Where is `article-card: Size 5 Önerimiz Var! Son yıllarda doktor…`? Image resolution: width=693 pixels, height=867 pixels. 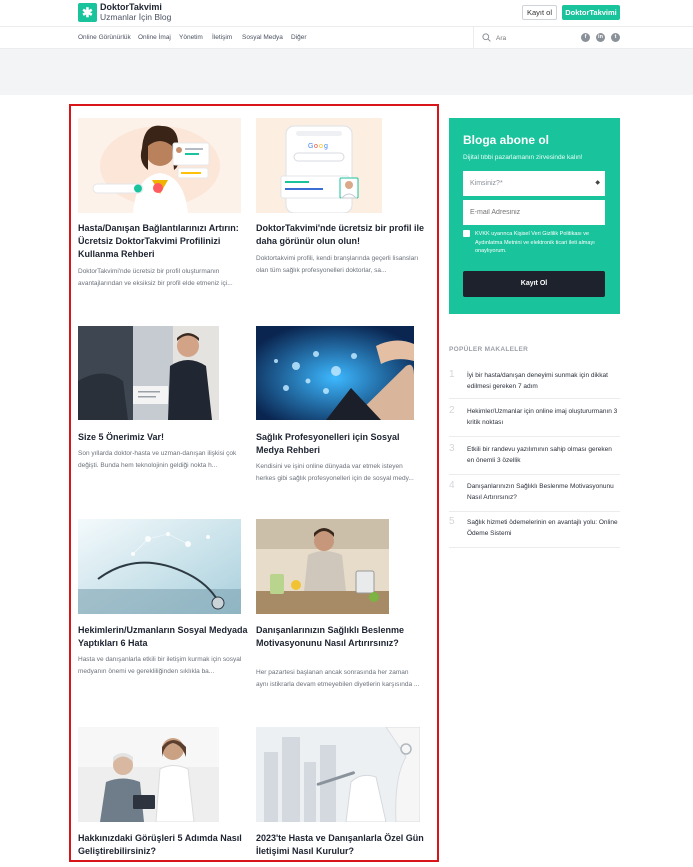 article-card: Size 5 Önerimiz Var! Son yıllarda doktor… is located at coordinates (160, 406).